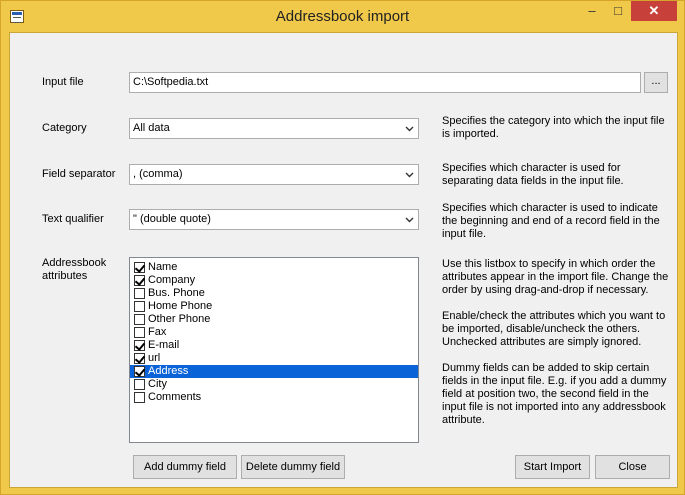  I want to click on text-qualifier-label: Text qualifier, so click(73, 219).